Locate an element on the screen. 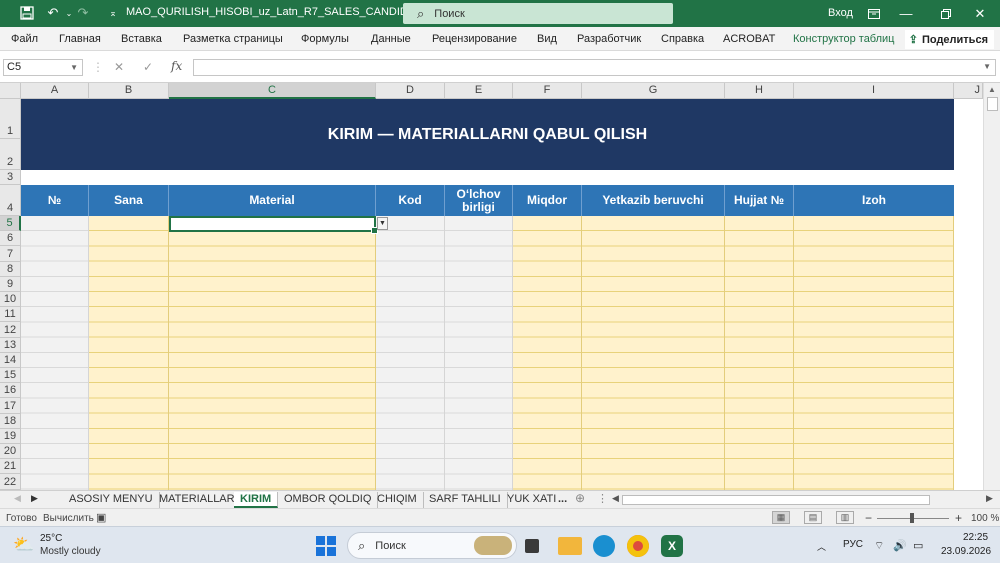 The image size is (1000, 563). page-layout-view-icon: ▤ is located at coordinates (813, 517).